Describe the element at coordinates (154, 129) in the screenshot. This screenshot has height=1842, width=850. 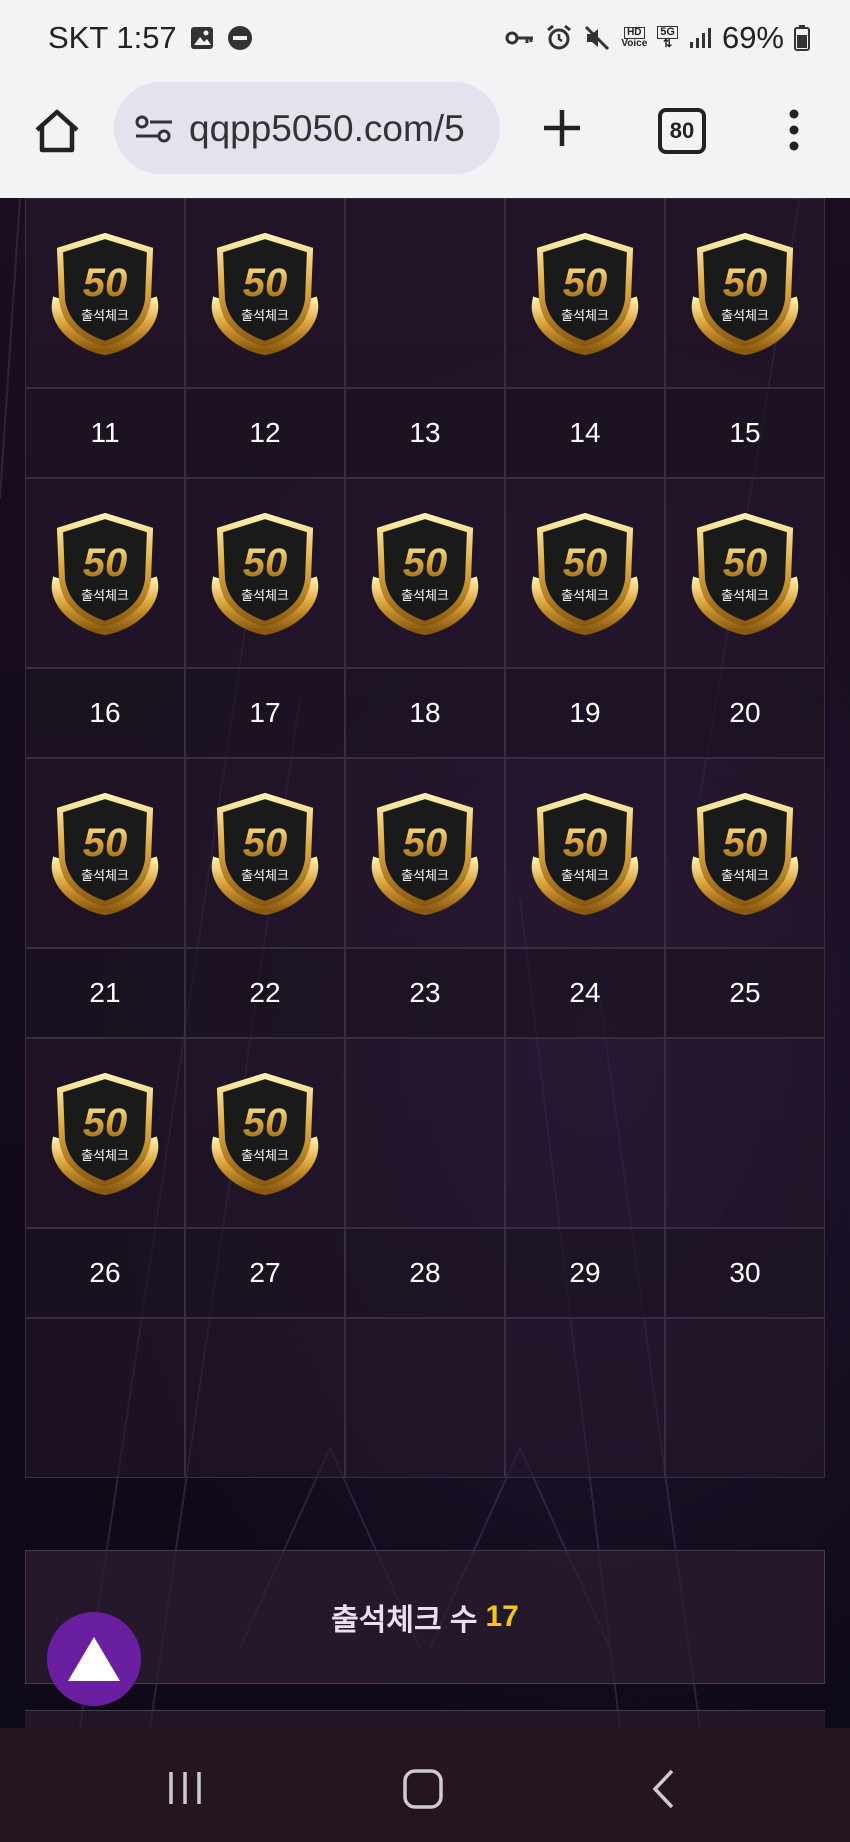
I see `site-settings-icon` at that location.